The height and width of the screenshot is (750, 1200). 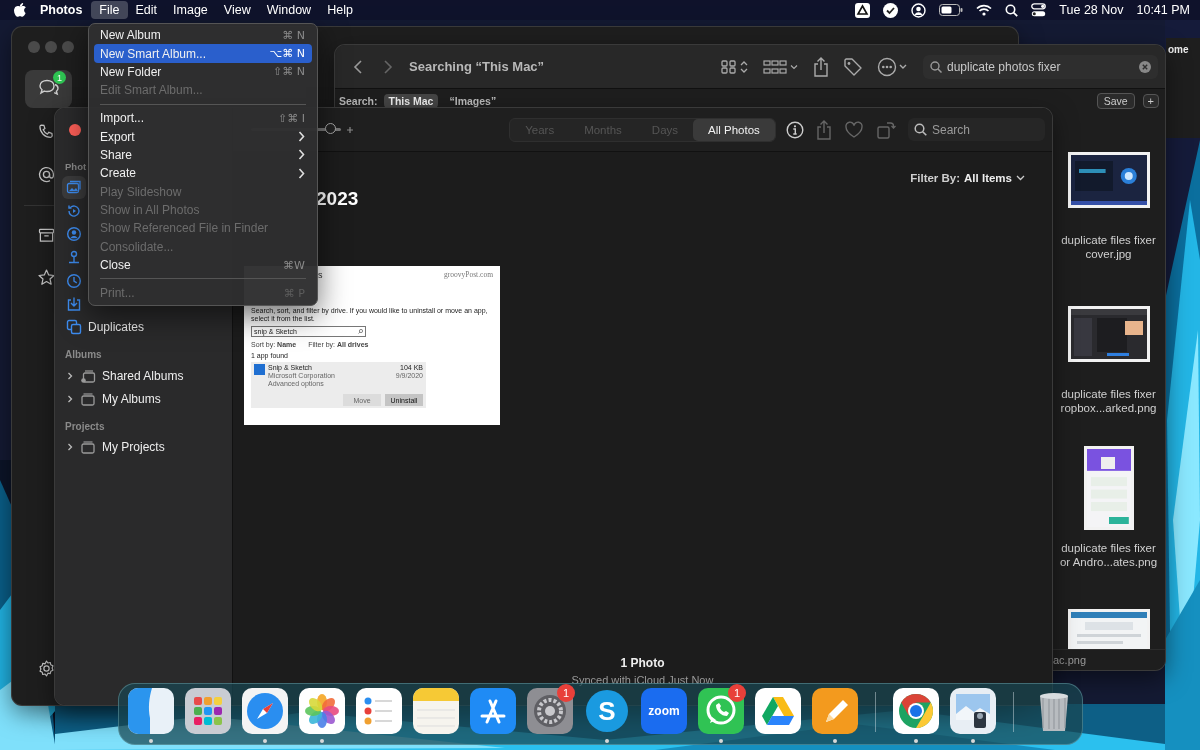 What do you see at coordinates (74, 210) in the screenshot?
I see `replay-icon` at bounding box center [74, 210].